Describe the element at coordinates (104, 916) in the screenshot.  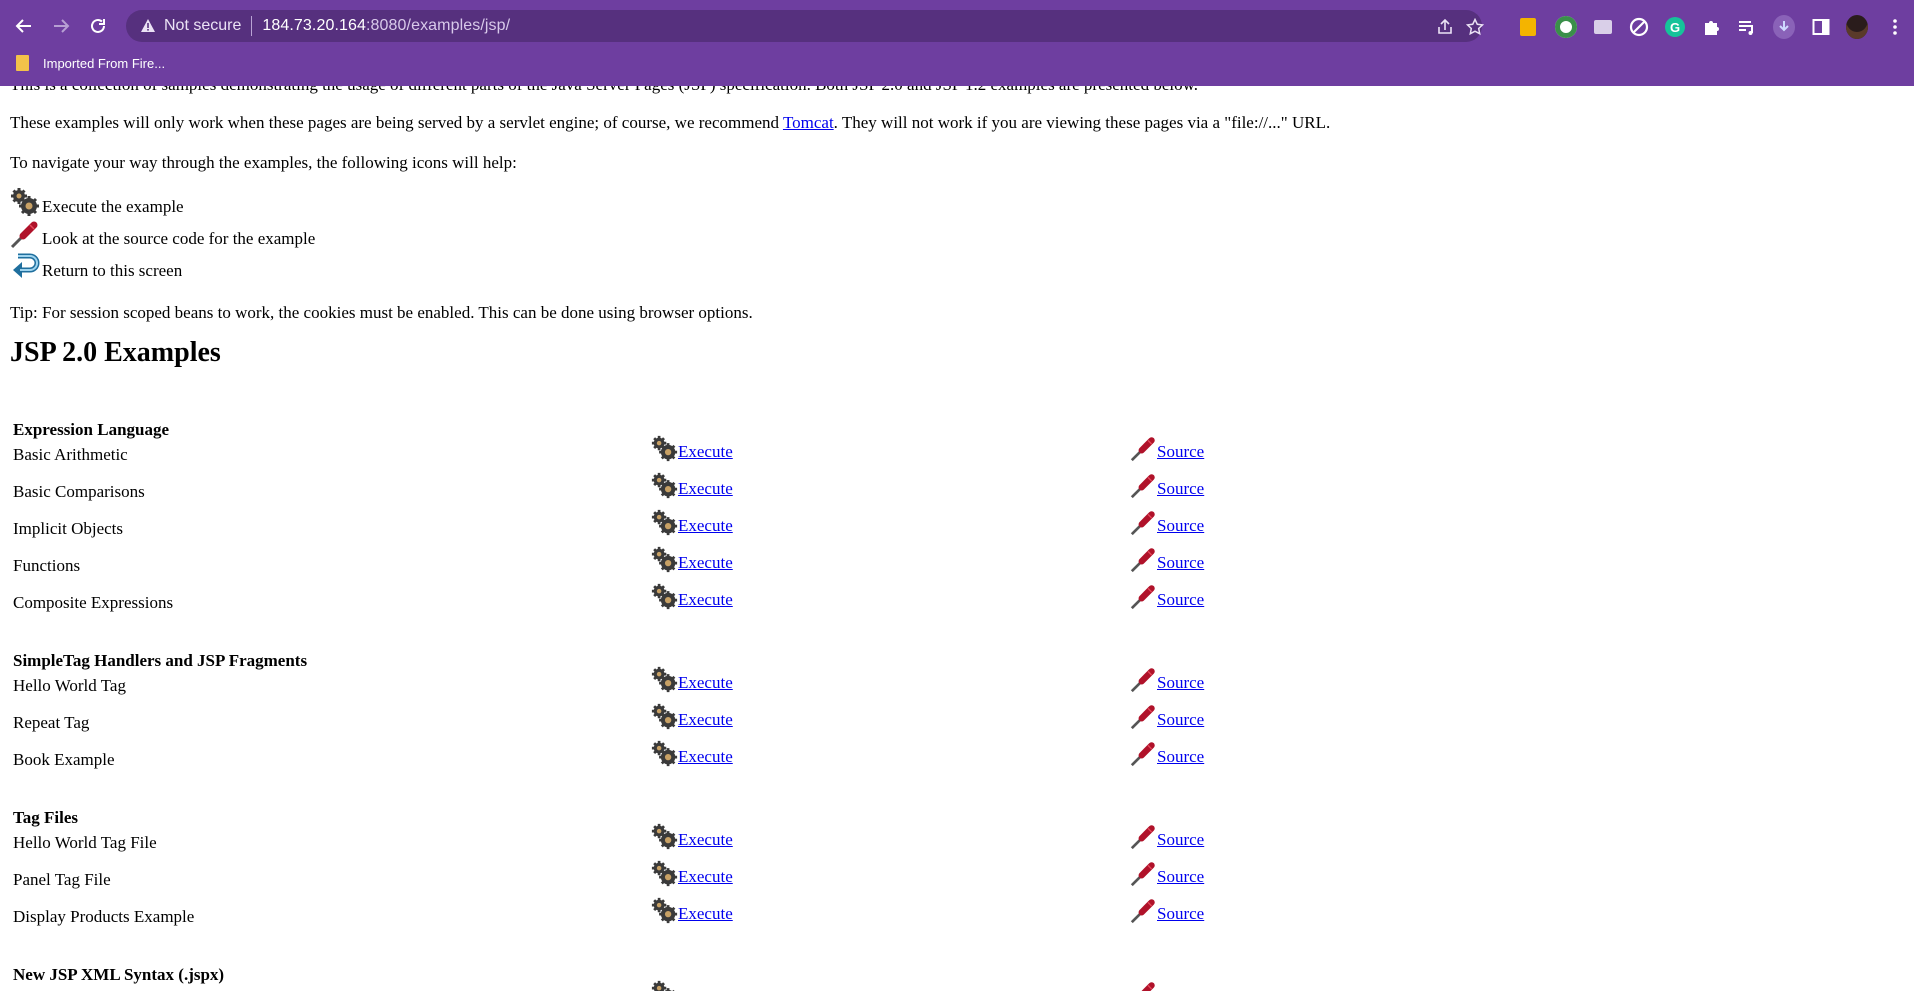
I see `example-name: Display Products Example` at that location.